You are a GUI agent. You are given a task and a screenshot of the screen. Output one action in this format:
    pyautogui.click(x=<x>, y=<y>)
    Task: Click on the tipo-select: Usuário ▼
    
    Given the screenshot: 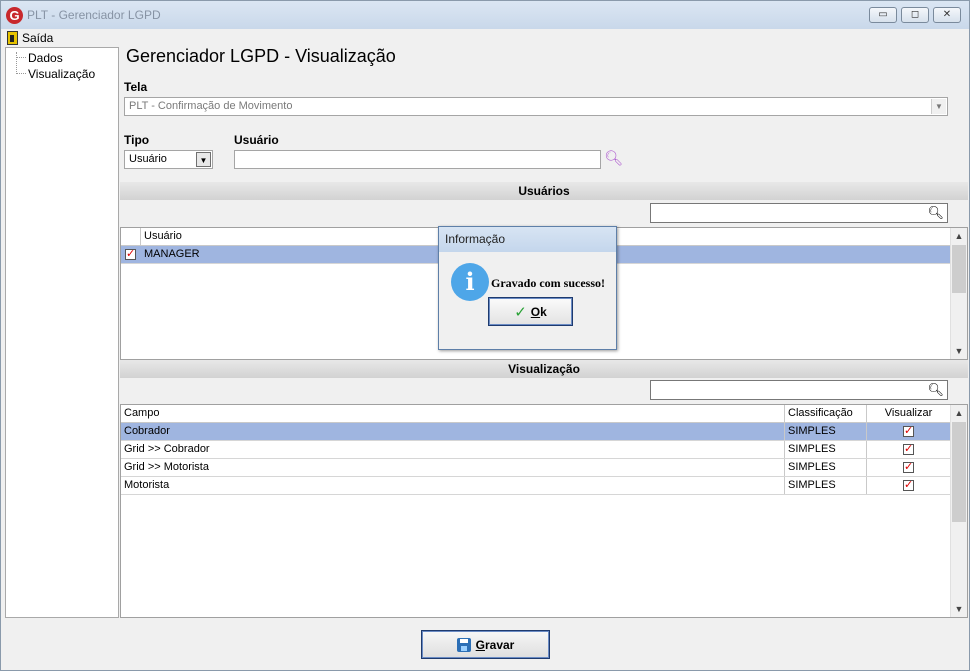 What is the action you would take?
    pyautogui.click(x=168, y=159)
    